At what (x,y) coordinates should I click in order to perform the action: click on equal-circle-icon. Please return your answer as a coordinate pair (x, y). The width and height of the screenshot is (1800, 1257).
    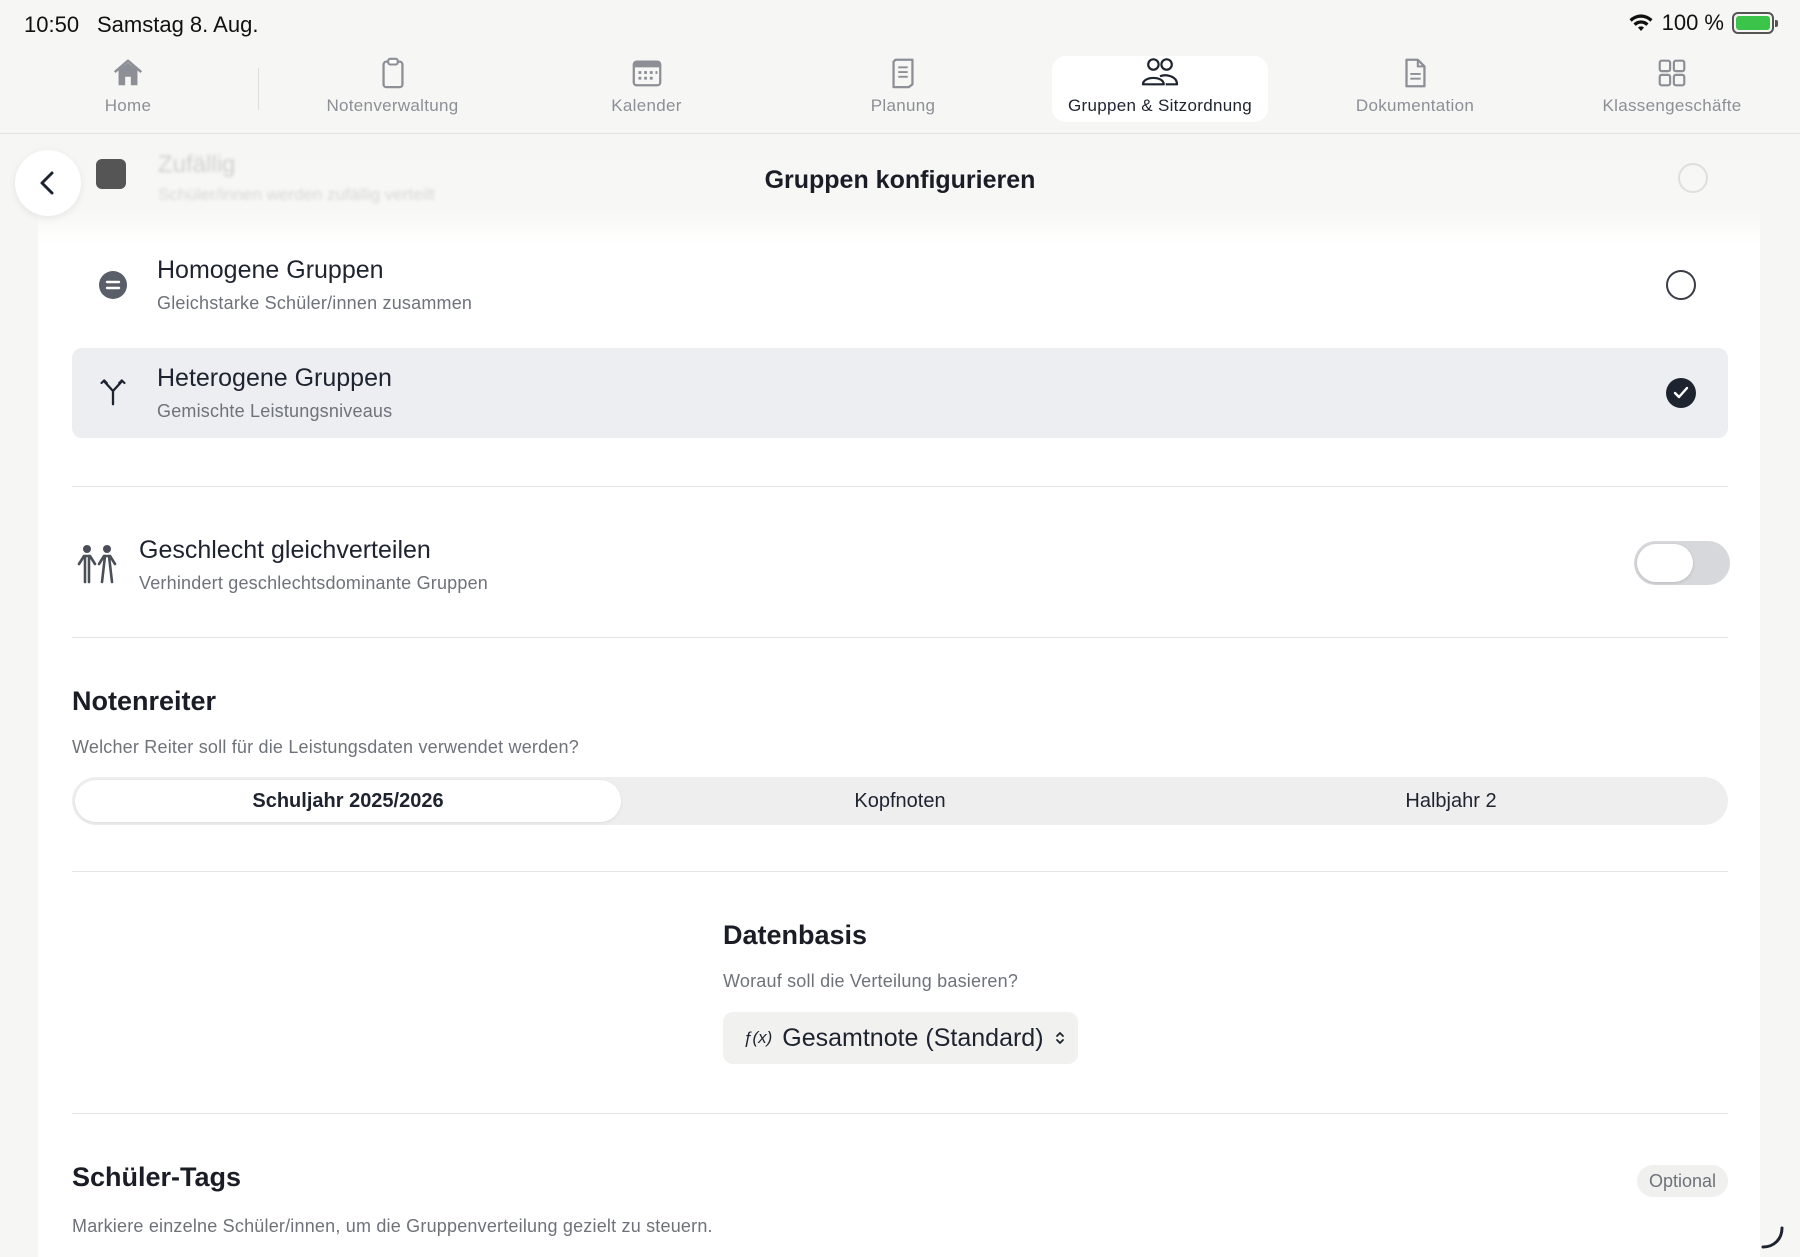
    Looking at the image, I should click on (113, 285).